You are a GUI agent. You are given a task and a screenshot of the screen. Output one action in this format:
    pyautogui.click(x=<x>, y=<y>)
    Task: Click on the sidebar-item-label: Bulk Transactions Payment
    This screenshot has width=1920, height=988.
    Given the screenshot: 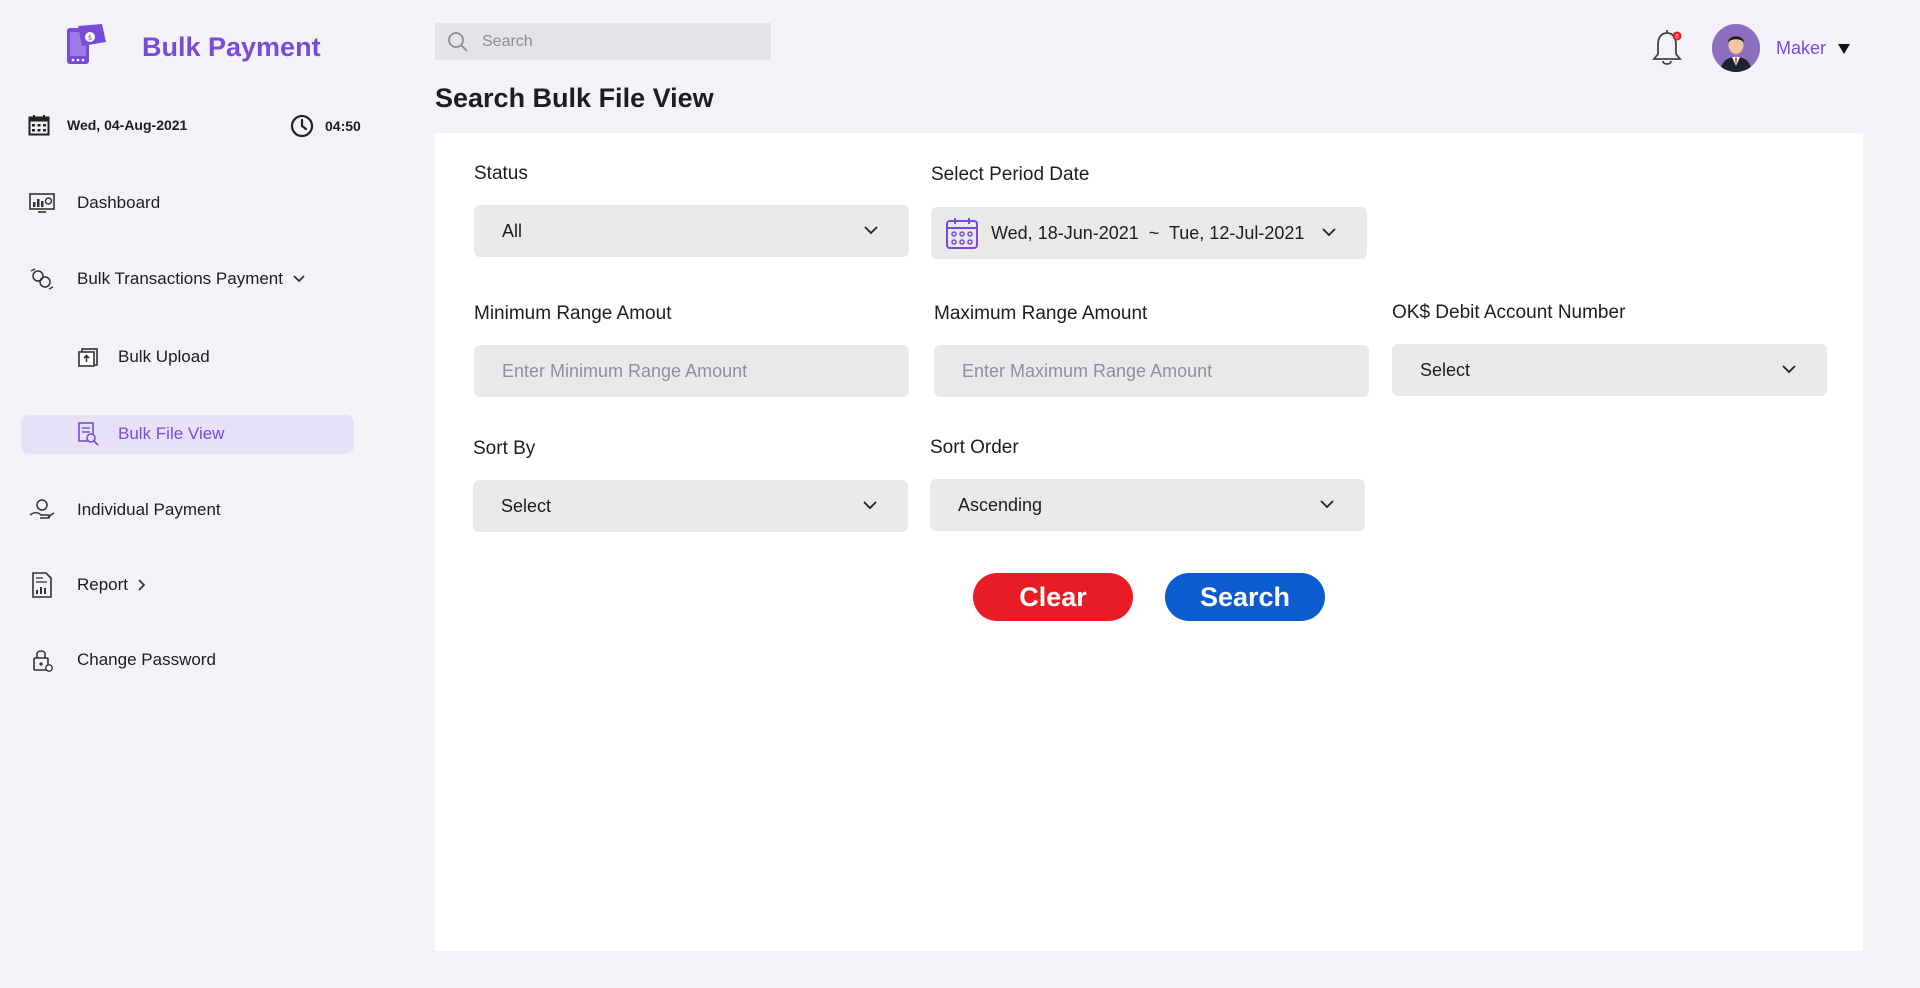 What is the action you would take?
    pyautogui.click(x=180, y=278)
    